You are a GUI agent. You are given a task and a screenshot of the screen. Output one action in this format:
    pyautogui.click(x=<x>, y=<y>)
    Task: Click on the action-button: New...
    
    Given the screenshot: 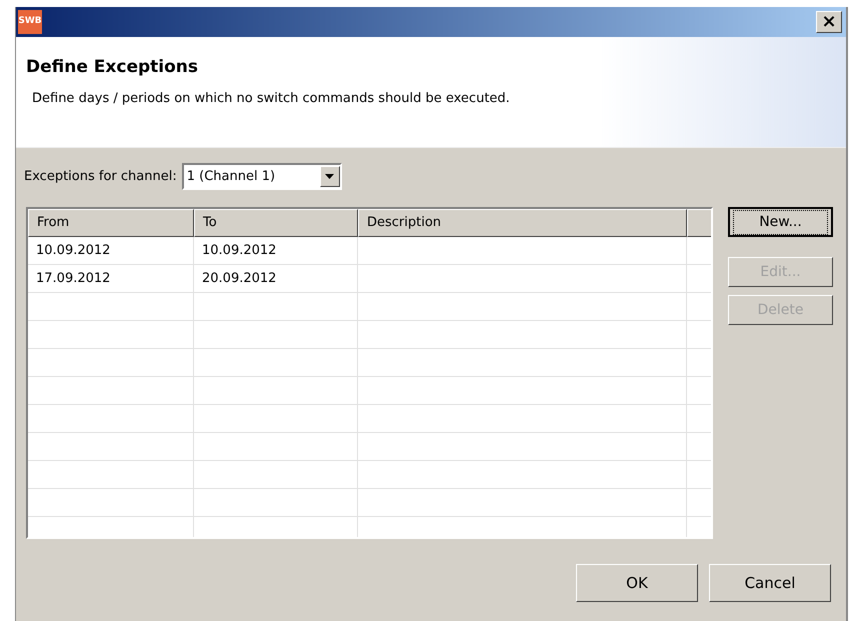 What is the action you would take?
    pyautogui.click(x=780, y=222)
    